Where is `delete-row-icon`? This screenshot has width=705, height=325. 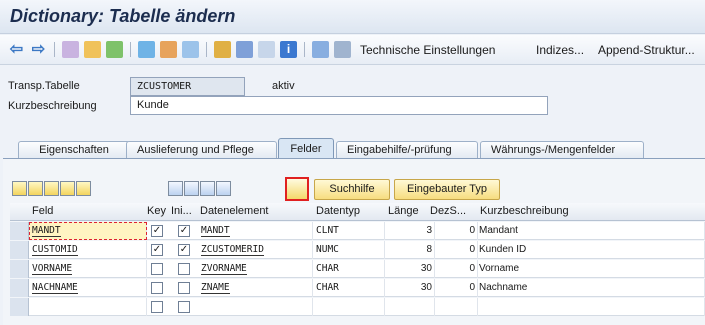
delete-row-icon is located at coordinates (83, 188).